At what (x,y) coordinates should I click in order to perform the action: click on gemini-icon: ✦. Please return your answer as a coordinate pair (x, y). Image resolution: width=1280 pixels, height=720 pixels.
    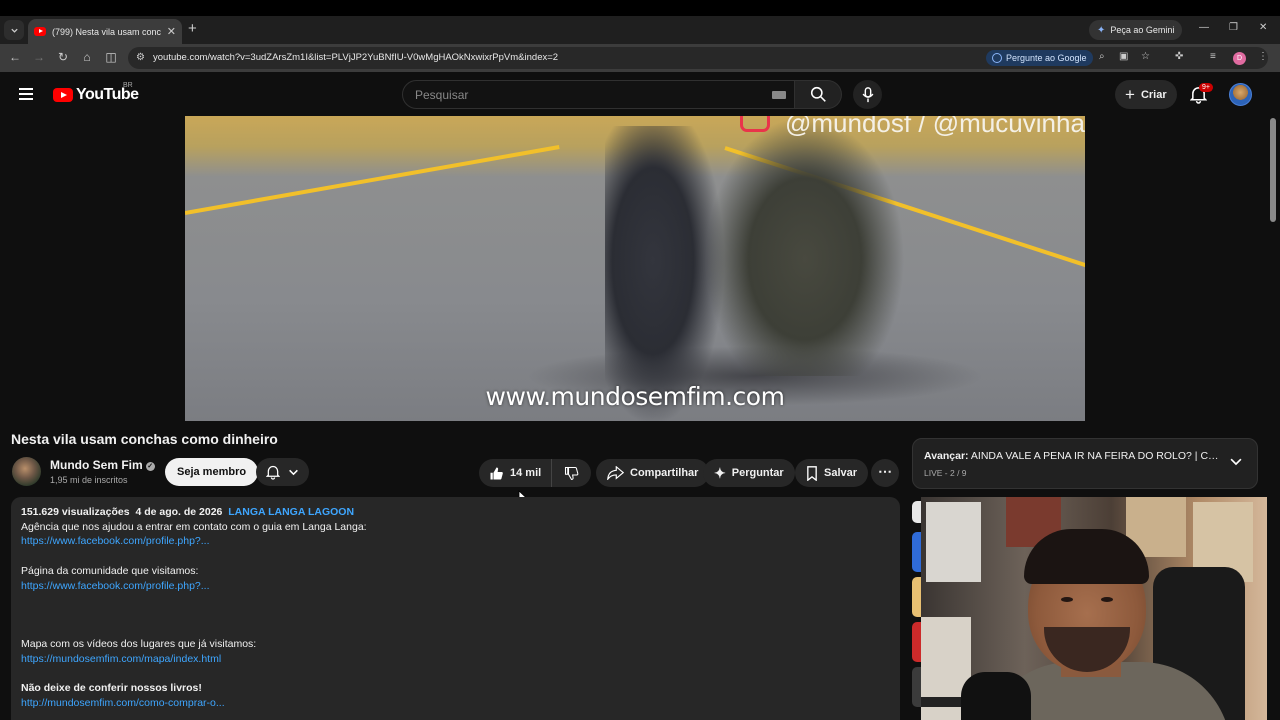
    Looking at the image, I should click on (1101, 30).